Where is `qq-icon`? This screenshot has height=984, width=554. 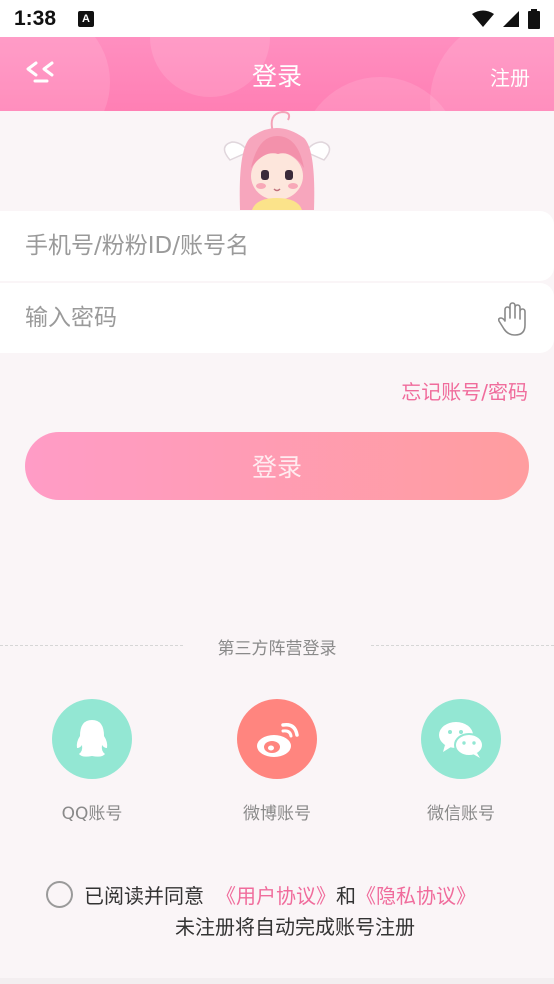 qq-icon is located at coordinates (92, 738).